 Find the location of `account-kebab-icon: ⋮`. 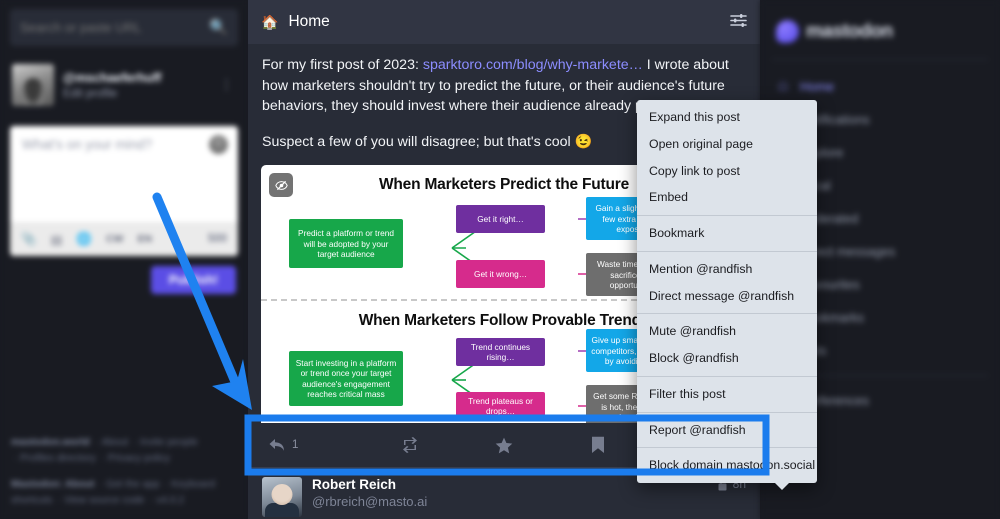

account-kebab-icon: ⋮ is located at coordinates (228, 85).